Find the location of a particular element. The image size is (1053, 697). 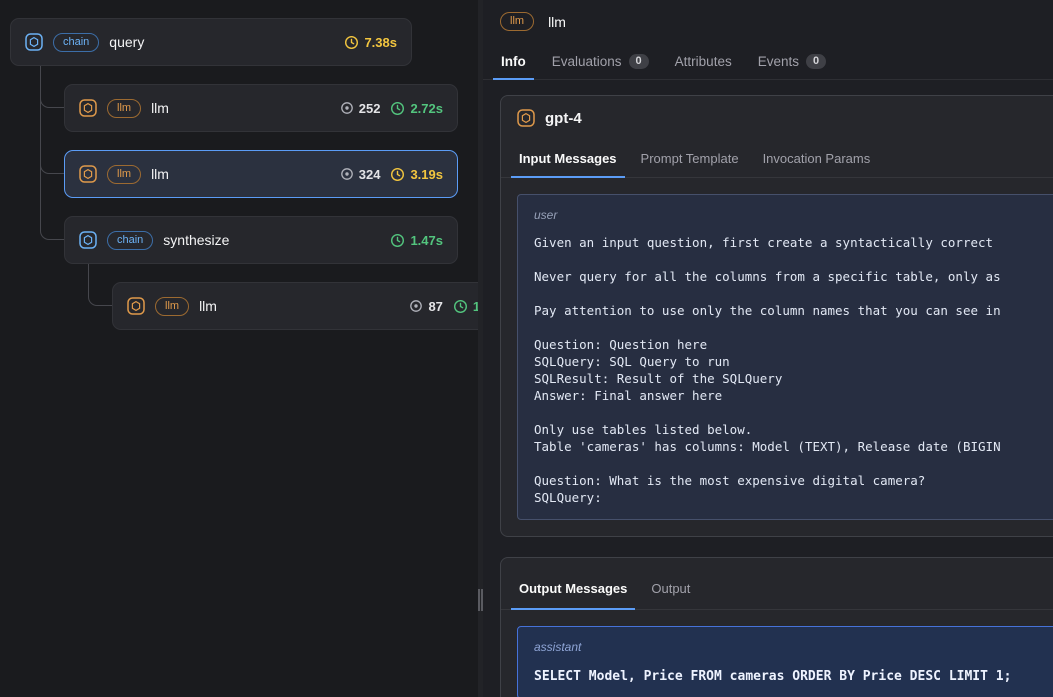

tab-label: Output is located at coordinates (671, 588).